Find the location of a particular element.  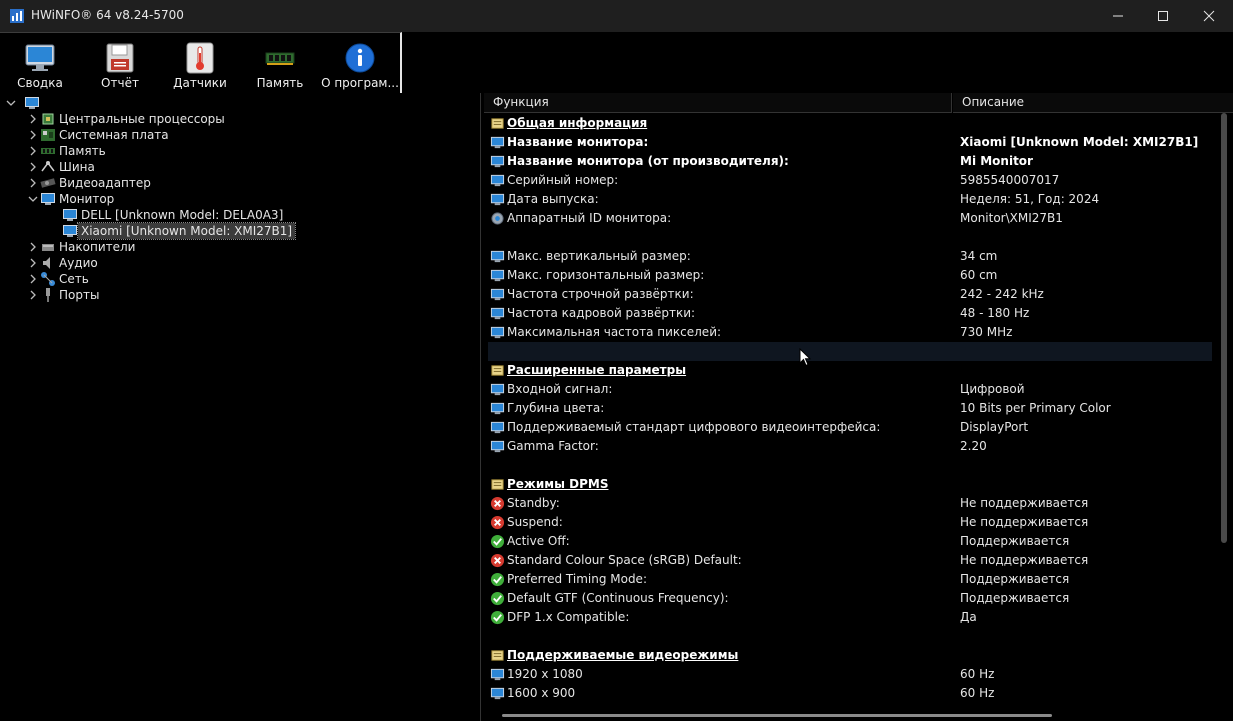

report-button: Отчёт is located at coordinates (120, 63).